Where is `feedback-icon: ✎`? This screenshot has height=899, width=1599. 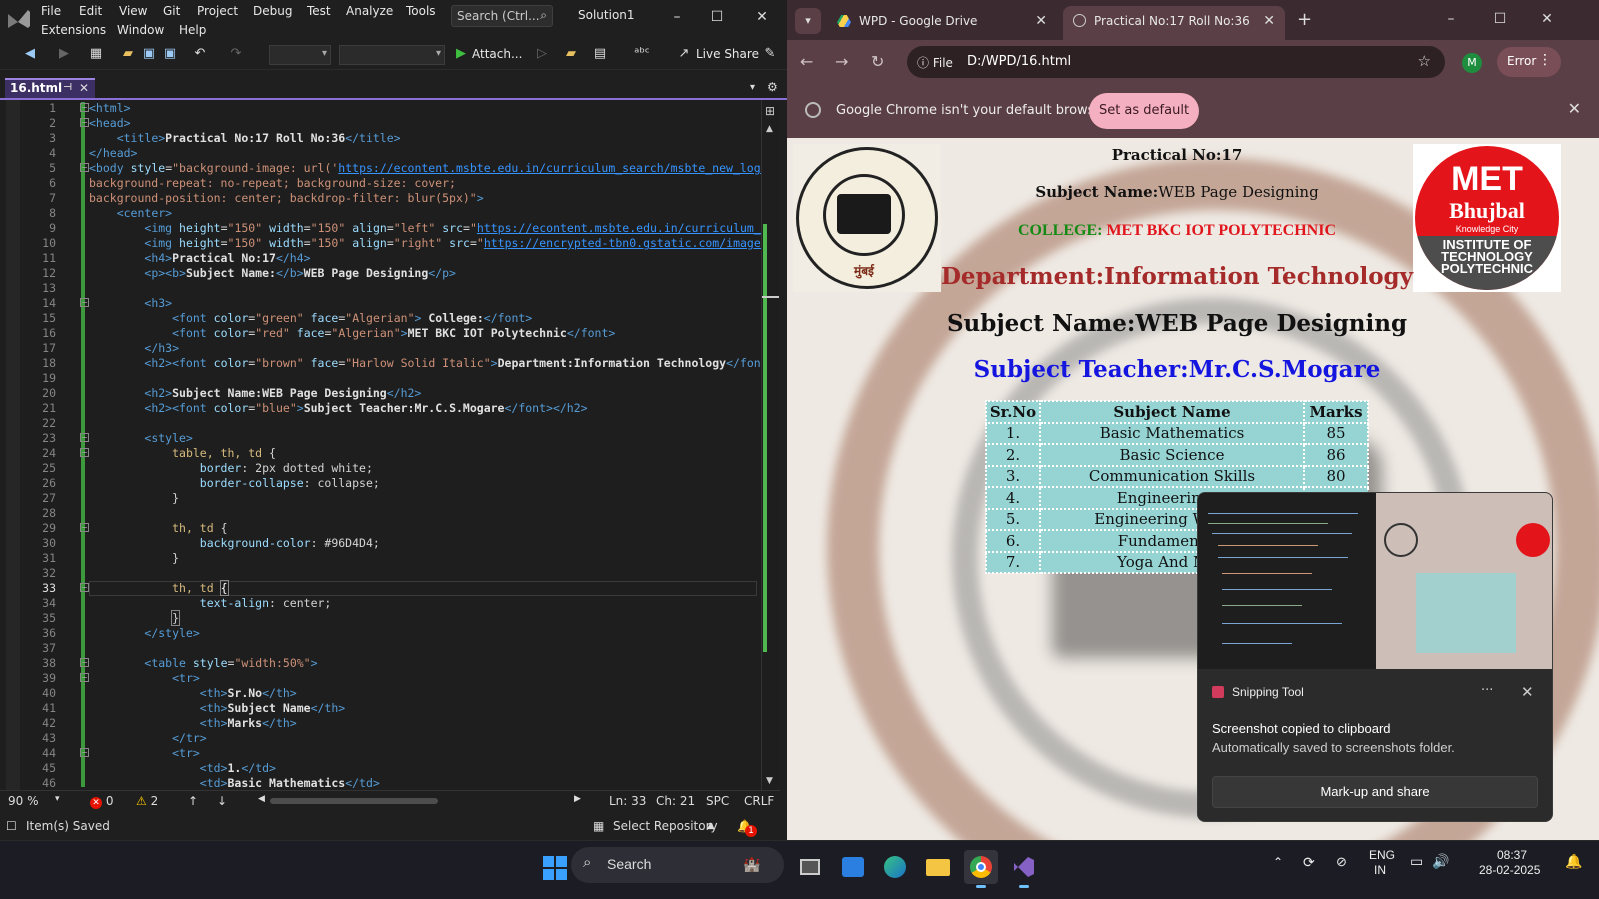
feedback-icon: ✎ is located at coordinates (770, 54).